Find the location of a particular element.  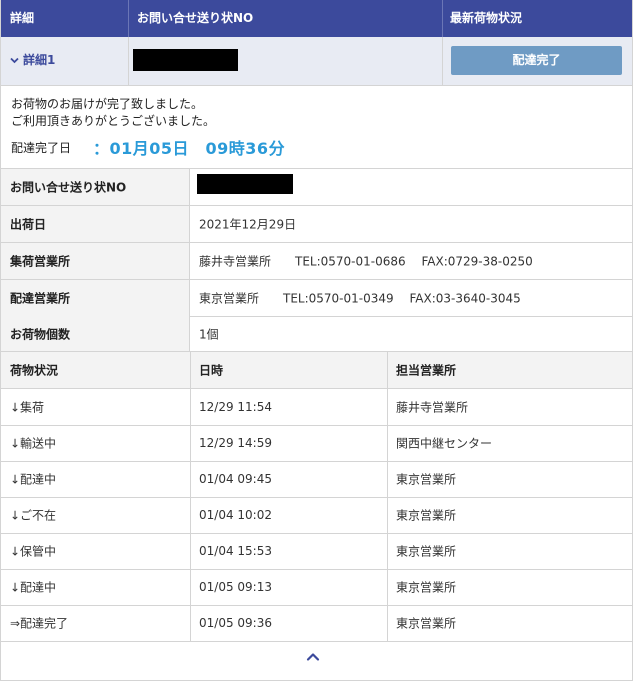

history-status: ↓ご不在 is located at coordinates (33, 515).